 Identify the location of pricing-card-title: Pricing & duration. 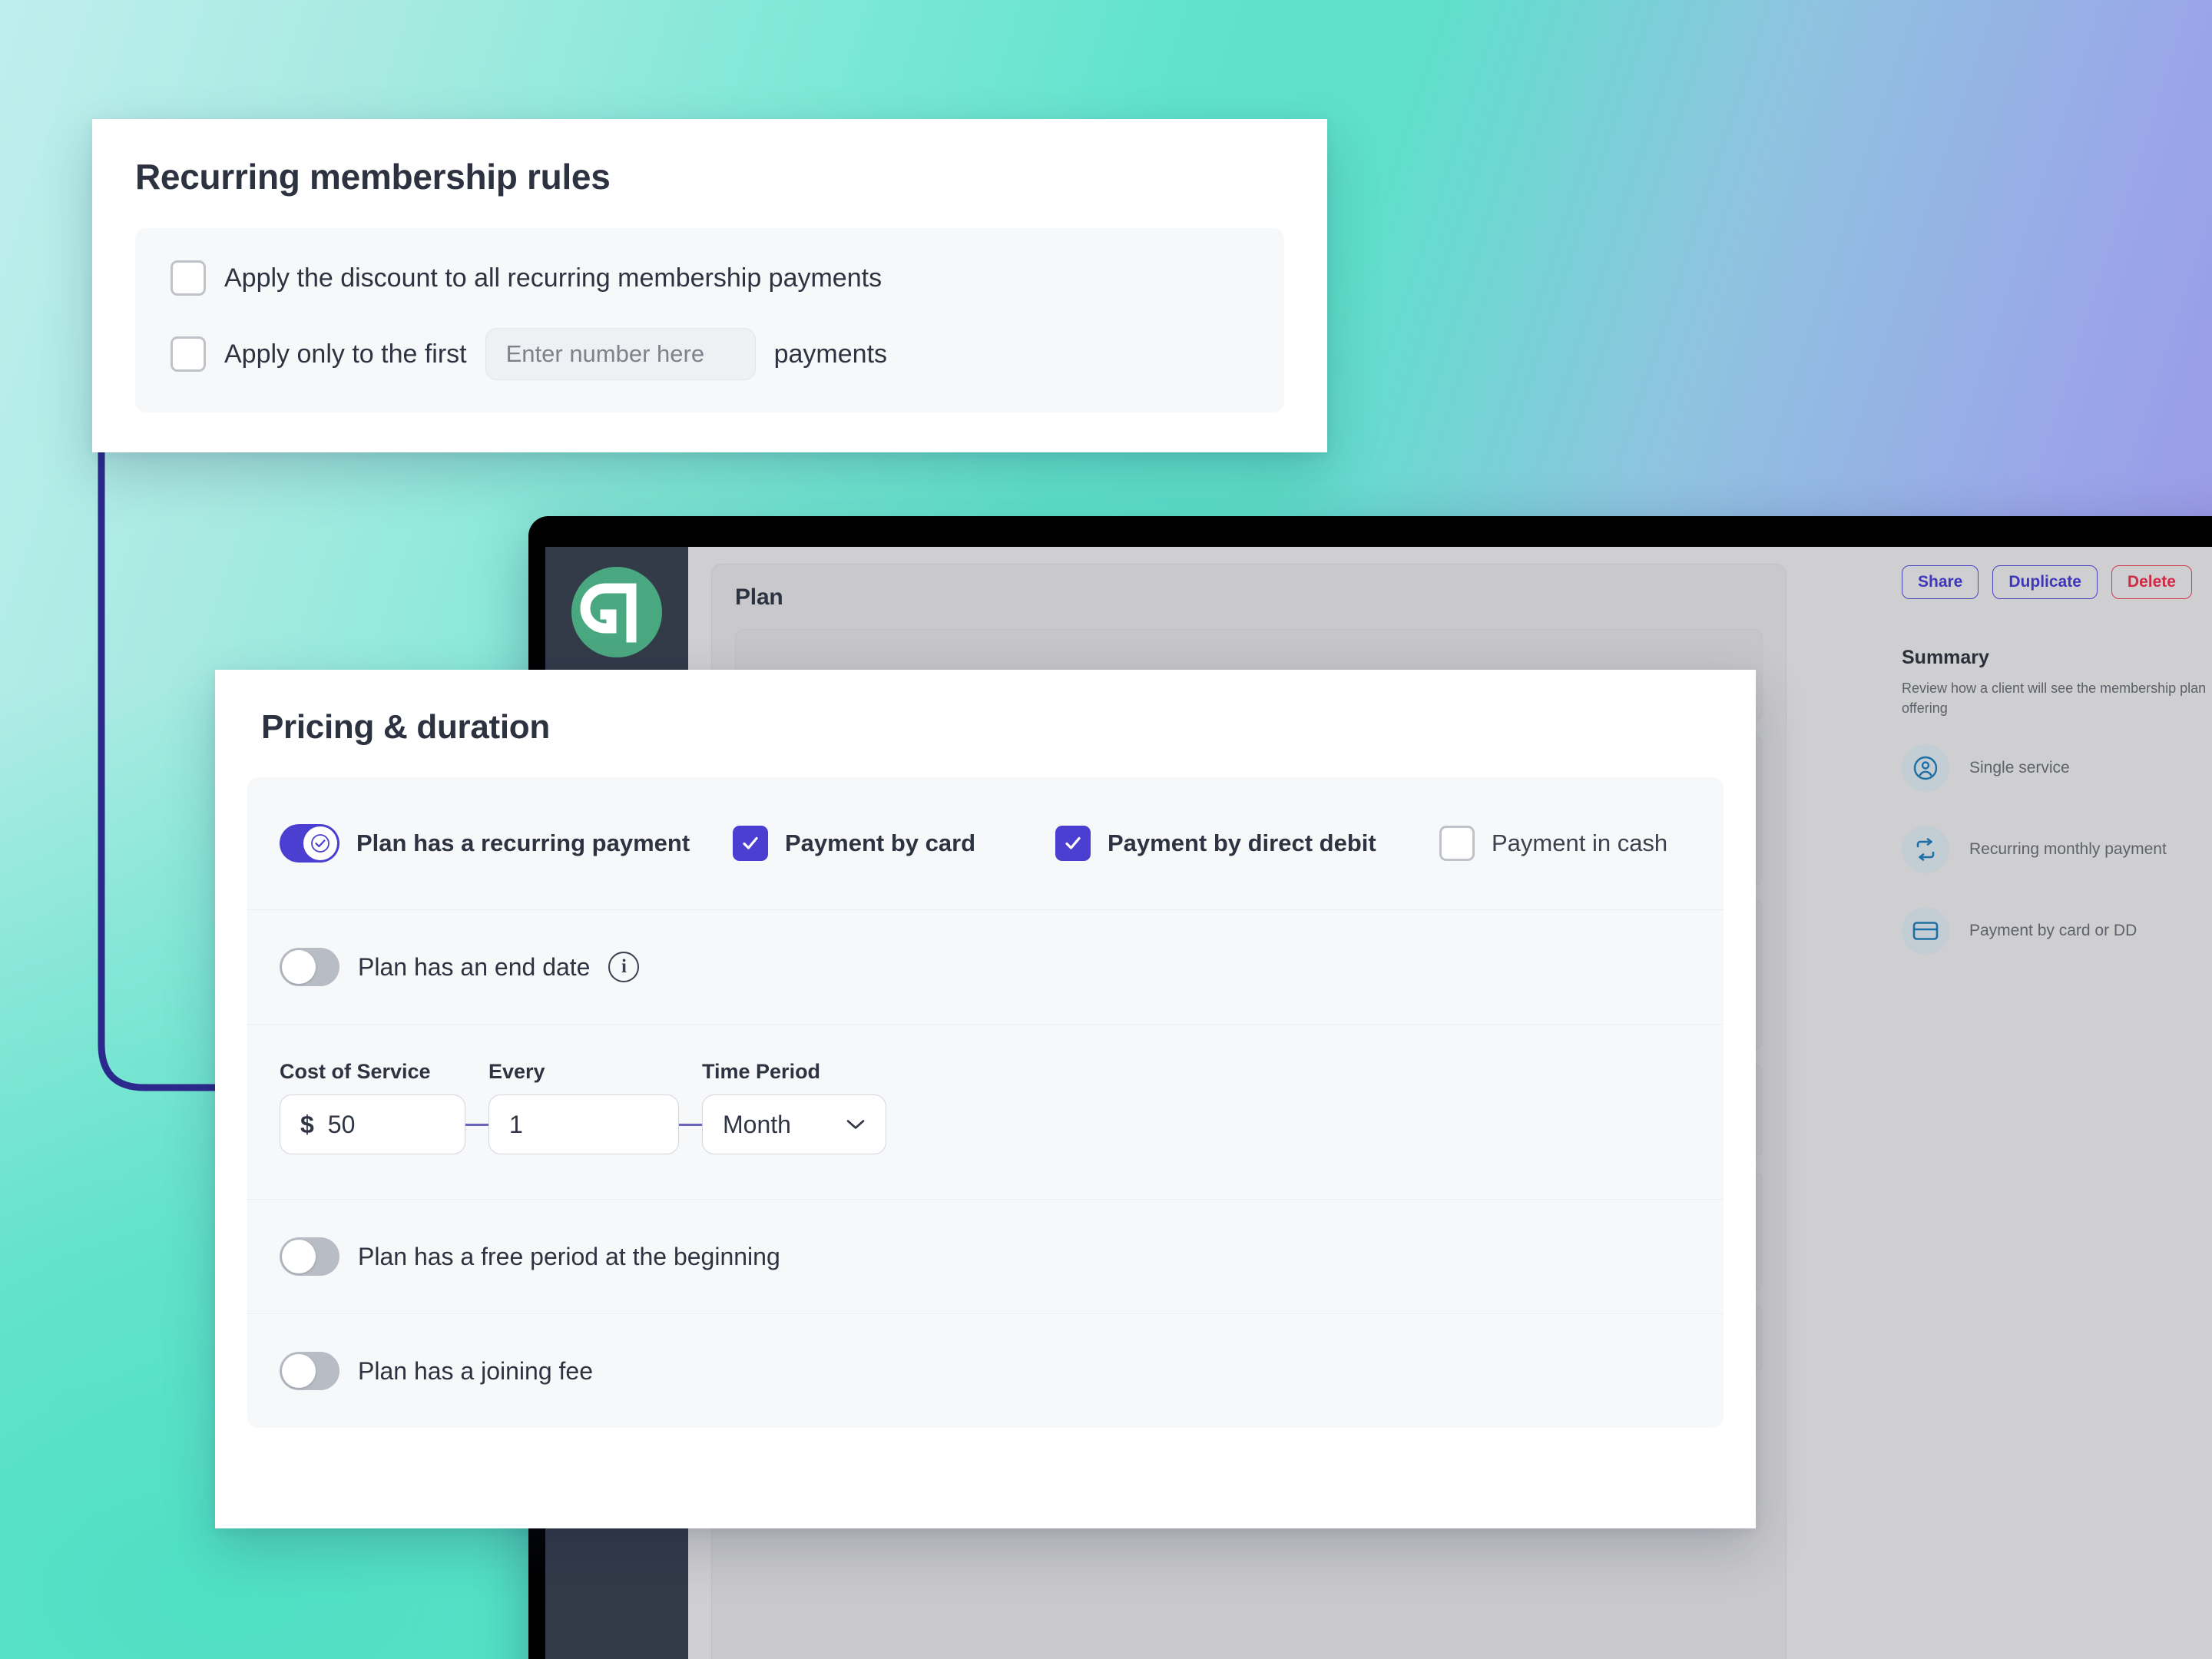
(405, 727).